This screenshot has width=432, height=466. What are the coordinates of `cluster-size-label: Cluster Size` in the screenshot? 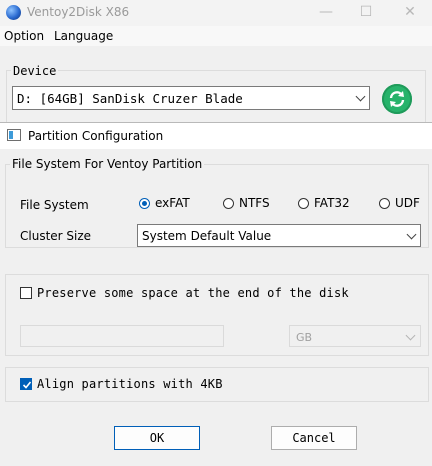 It's located at (56, 236).